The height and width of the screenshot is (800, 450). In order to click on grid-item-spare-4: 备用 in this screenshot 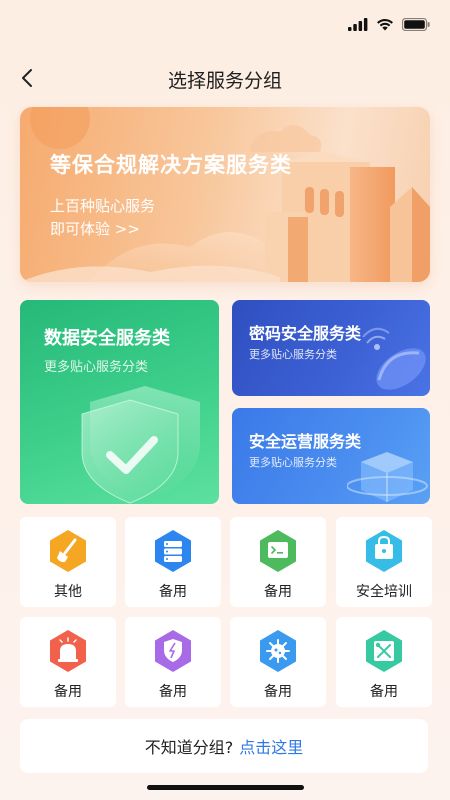, I will do `click(173, 662)`.